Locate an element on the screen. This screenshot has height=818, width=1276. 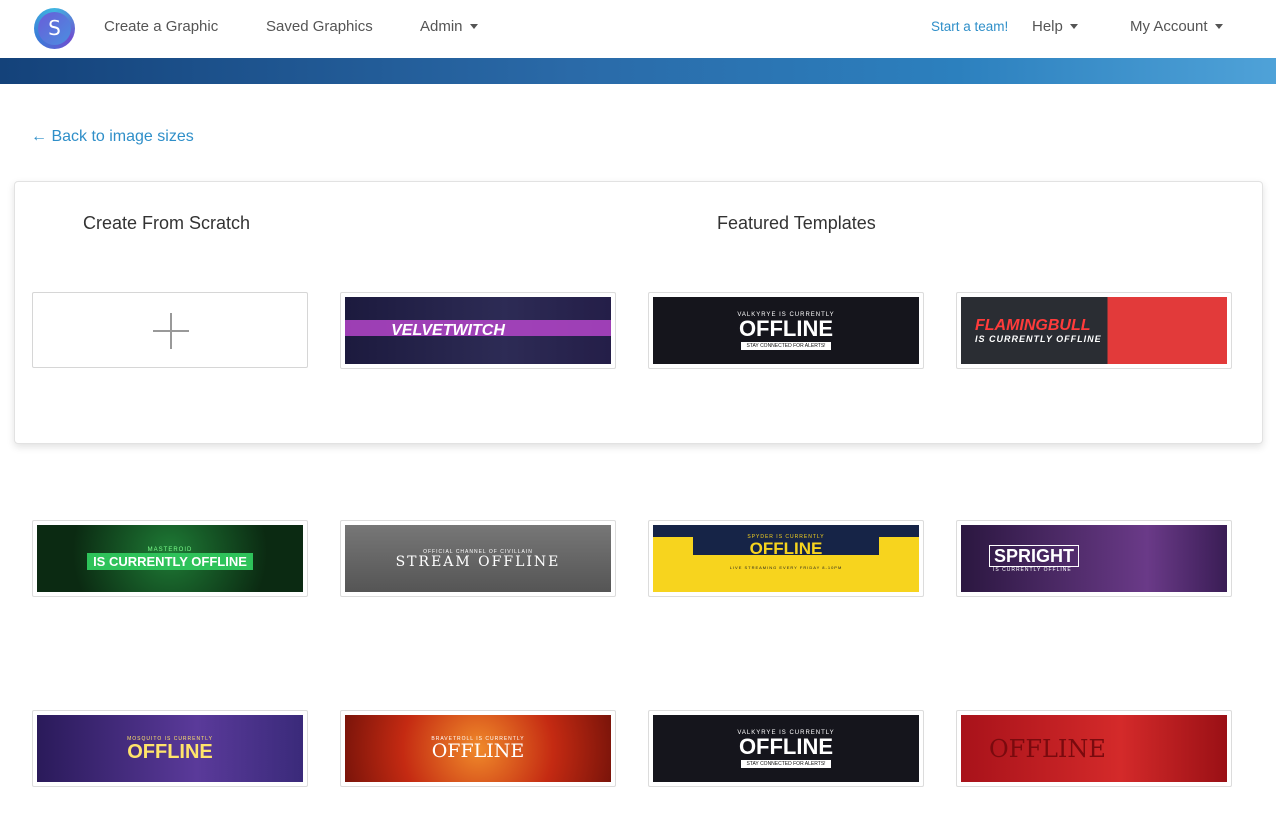
template-tile: MOSQUITO IS CURRENTLY OFFLINE is located at coordinates (170, 748).